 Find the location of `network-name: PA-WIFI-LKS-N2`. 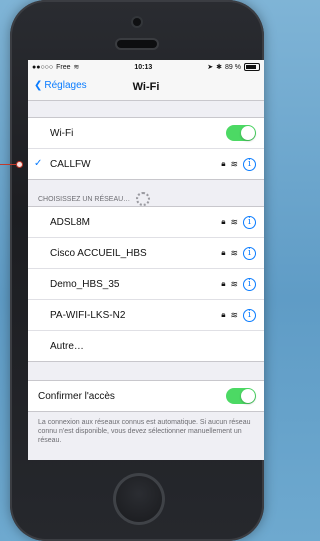

network-name: PA-WIFI-LKS-N2 is located at coordinates (88, 315).